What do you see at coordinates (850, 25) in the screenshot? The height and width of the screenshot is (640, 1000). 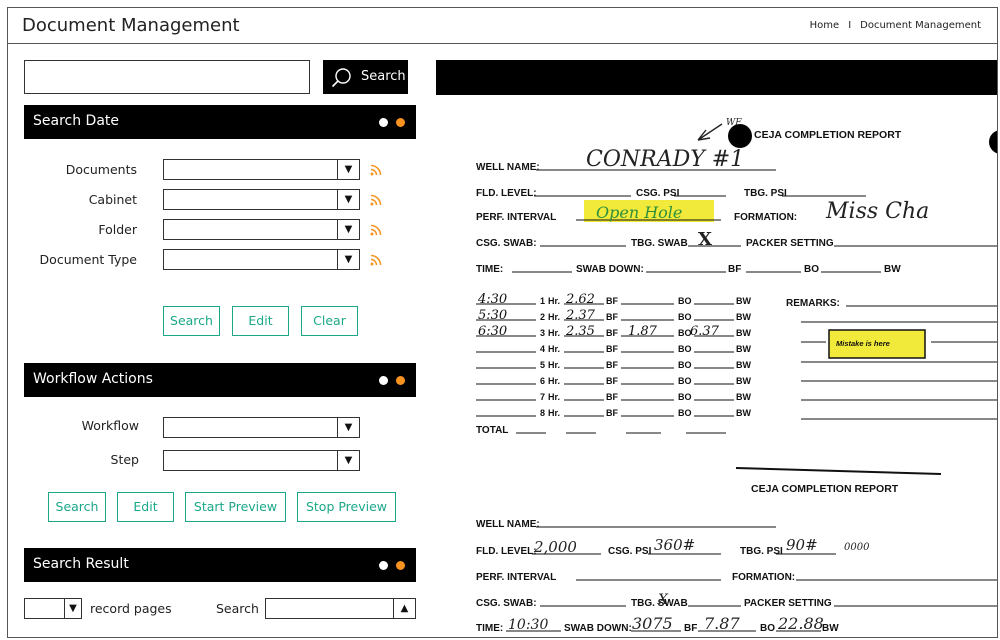 I see `breadcrumb-separator: I` at bounding box center [850, 25].